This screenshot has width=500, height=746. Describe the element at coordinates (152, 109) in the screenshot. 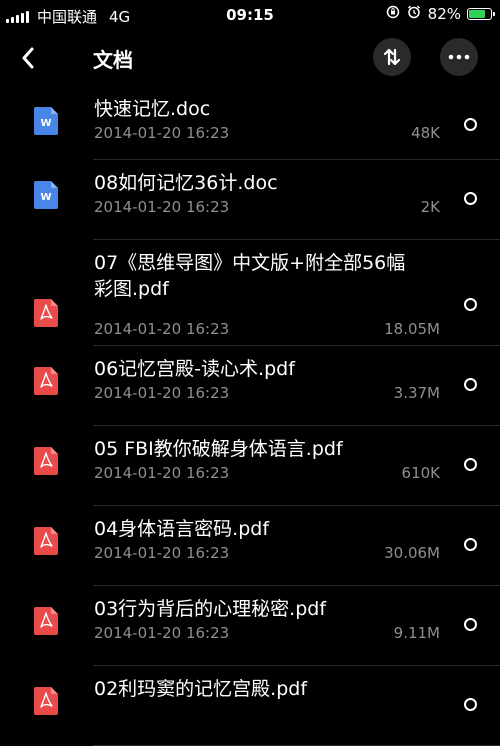

I see `file-name: 快速记忆.doc` at that location.